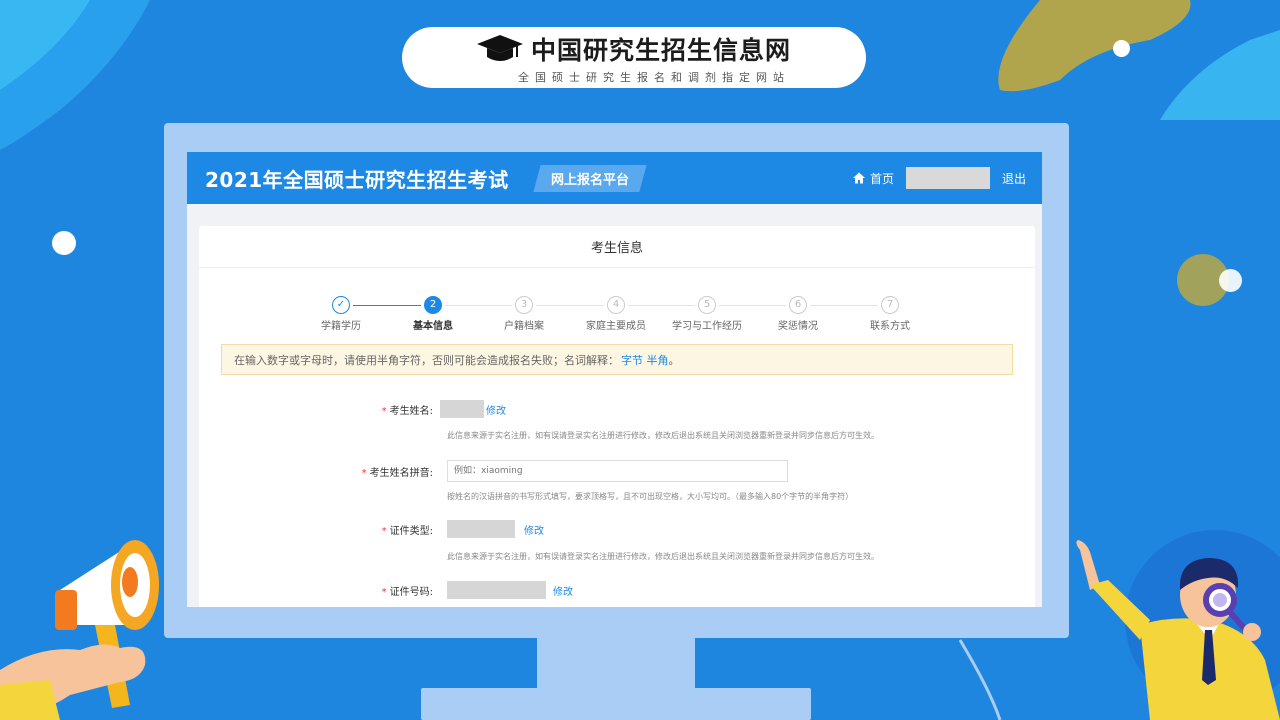 This screenshot has width=1280, height=720. Describe the element at coordinates (407, 411) in the screenshot. I see `name-label: * 考生姓名:` at that location.